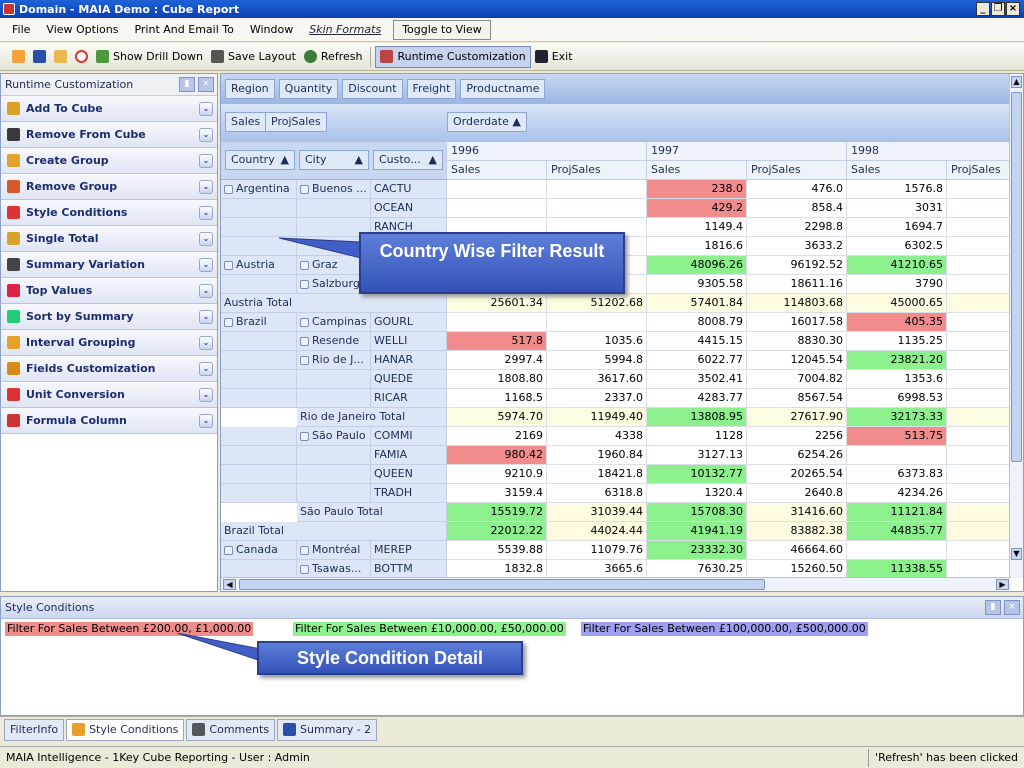 Image resolution: width=1024 pixels, height=768 pixels. I want to click on tab-filterinfo: FilterInfo, so click(34, 729).